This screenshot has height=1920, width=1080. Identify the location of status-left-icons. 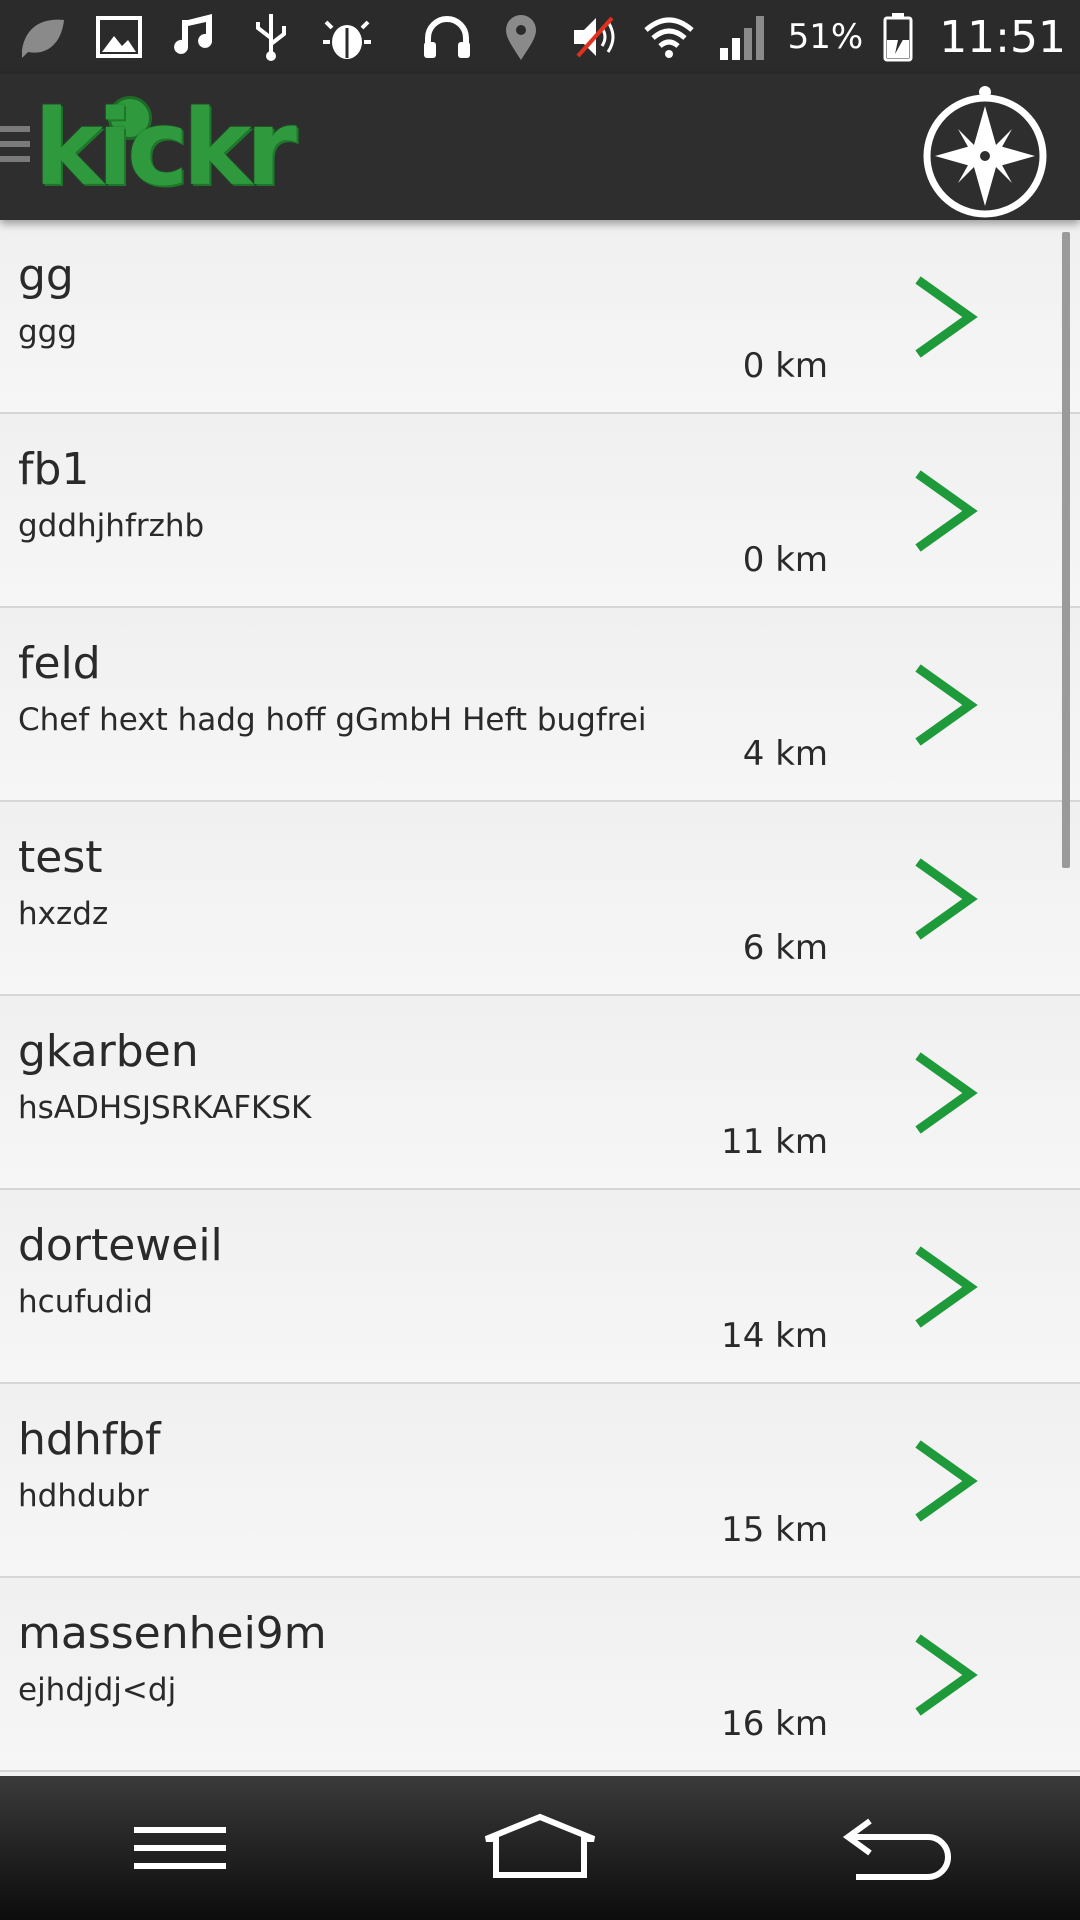
(206, 37).